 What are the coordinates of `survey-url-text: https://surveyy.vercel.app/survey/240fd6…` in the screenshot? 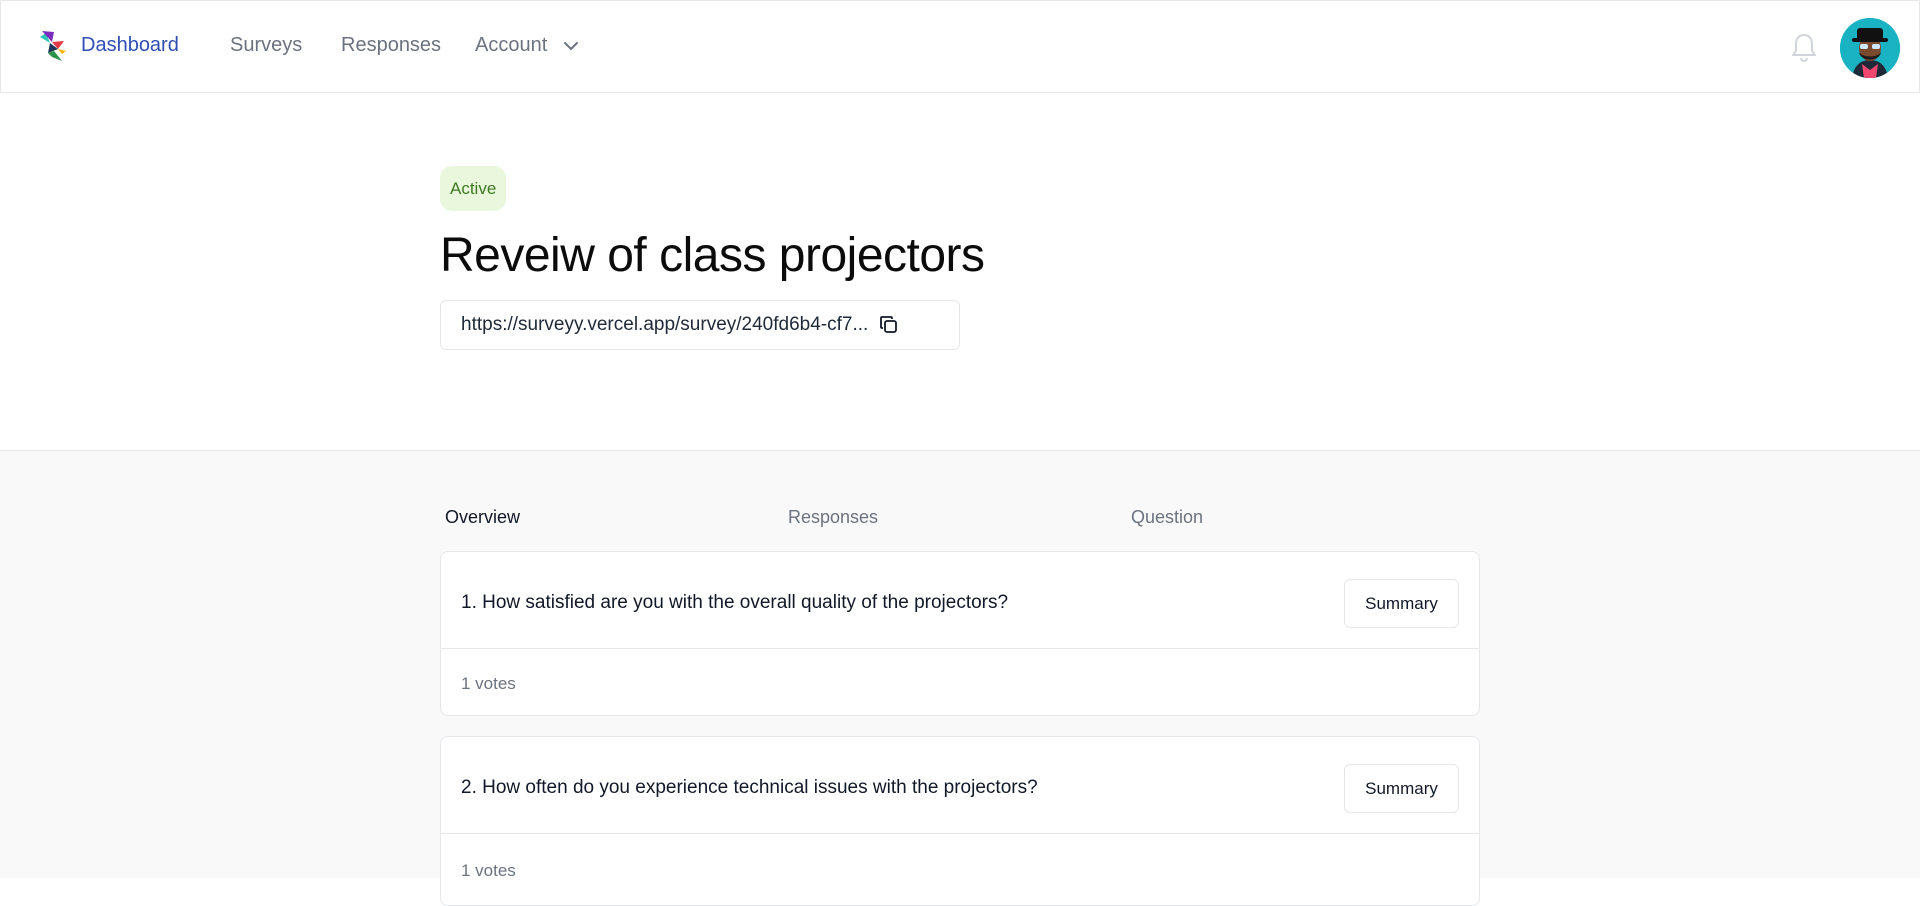 It's located at (665, 324).